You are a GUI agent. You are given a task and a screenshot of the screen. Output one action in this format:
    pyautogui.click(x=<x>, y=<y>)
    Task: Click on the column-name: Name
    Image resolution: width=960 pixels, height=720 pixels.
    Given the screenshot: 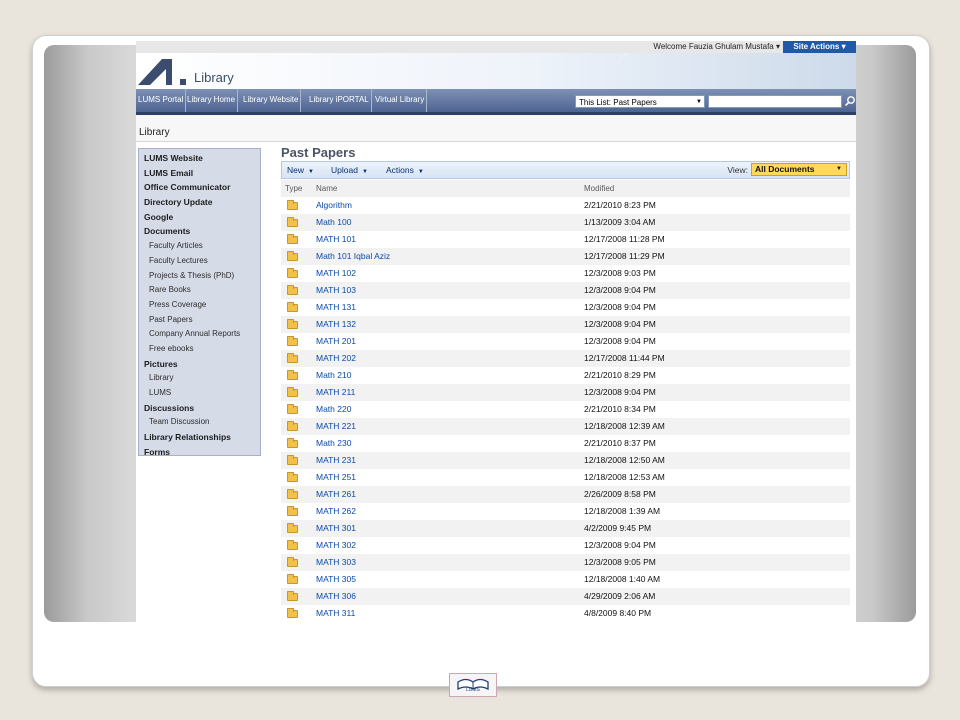 What is the action you would take?
    pyautogui.click(x=326, y=188)
    